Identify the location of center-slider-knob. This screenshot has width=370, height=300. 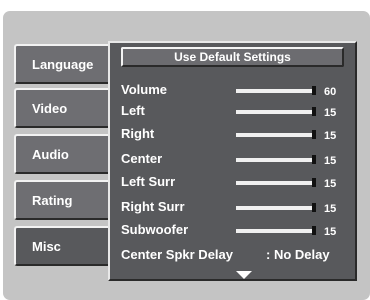
(314, 159).